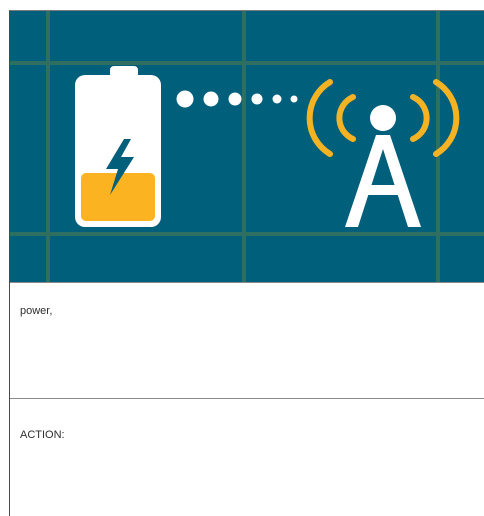 This screenshot has height=516, width=484. I want to click on dotted-signal-icon, so click(237, 99).